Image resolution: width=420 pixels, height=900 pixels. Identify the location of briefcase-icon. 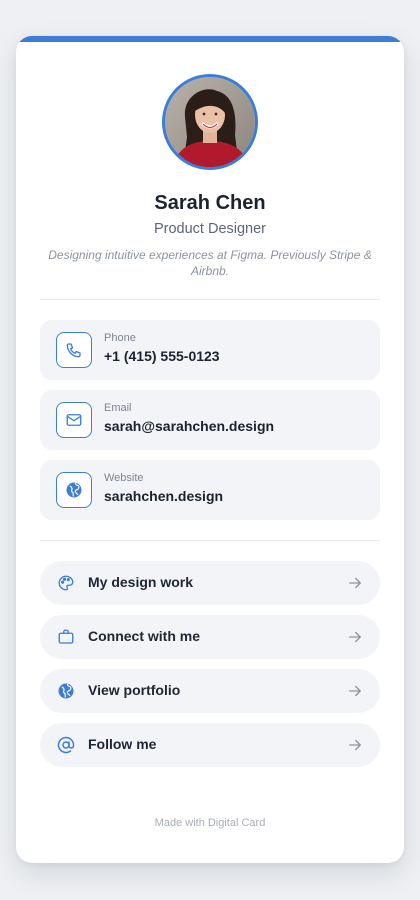
(66, 637).